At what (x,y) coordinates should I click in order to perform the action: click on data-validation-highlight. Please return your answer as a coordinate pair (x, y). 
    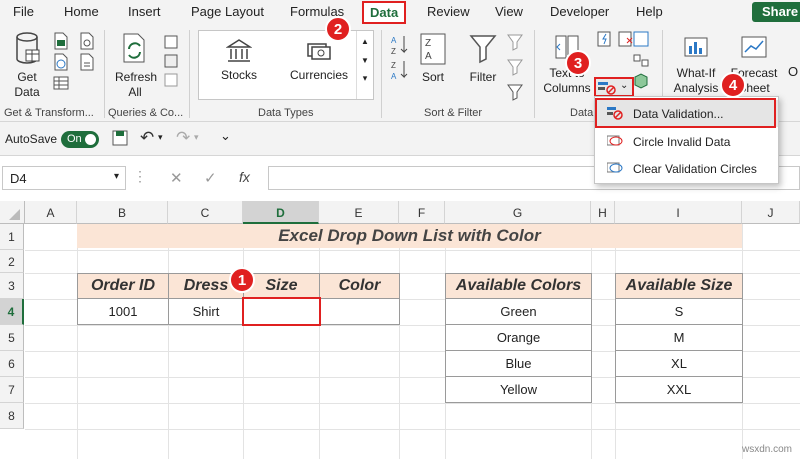
    Looking at the image, I should click on (685, 113).